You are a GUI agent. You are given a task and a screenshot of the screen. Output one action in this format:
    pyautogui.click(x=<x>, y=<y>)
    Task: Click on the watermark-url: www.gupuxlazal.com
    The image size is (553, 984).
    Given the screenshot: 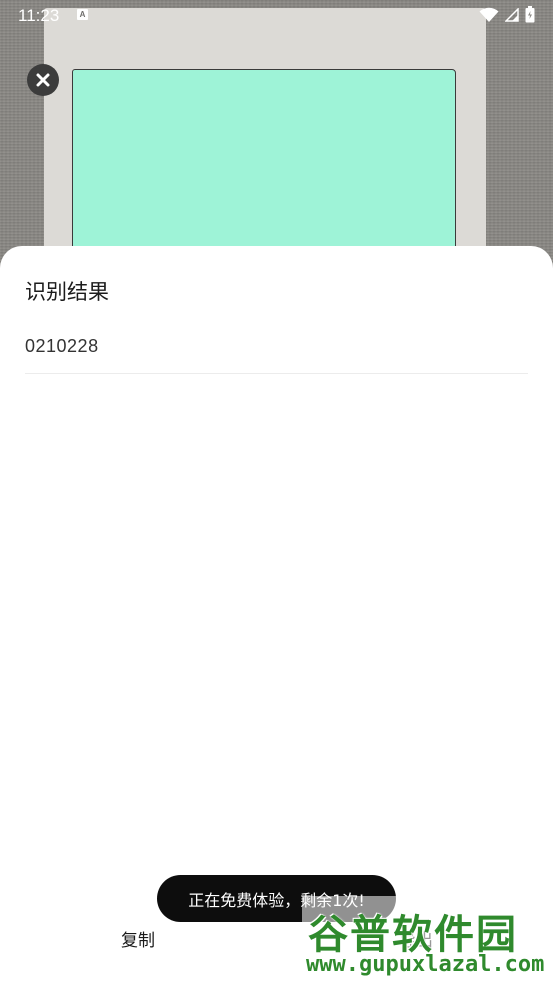 What is the action you would take?
    pyautogui.click(x=425, y=964)
    